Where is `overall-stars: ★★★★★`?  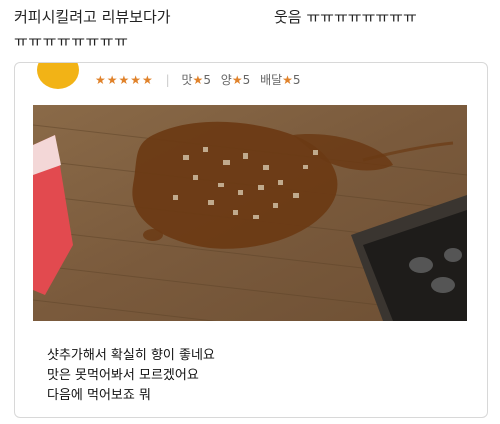
overall-stars: ★★★★★ is located at coordinates (124, 80).